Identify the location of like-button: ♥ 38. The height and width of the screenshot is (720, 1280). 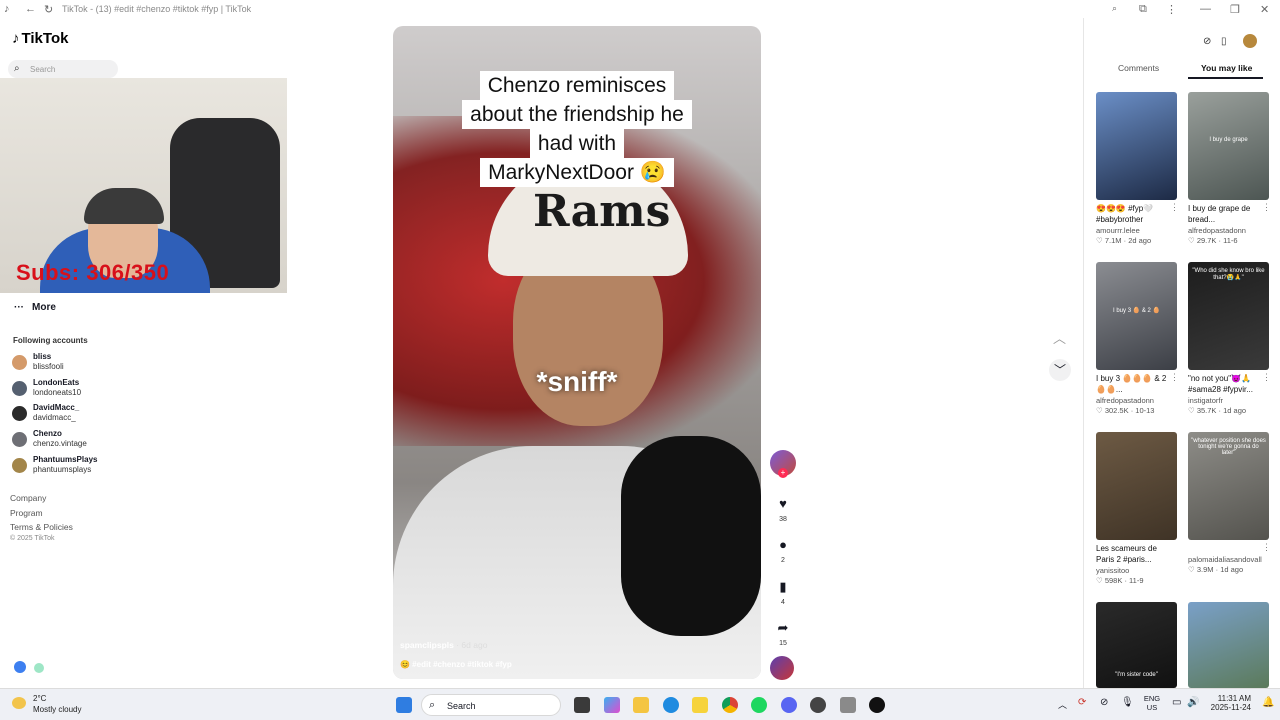
(783, 507).